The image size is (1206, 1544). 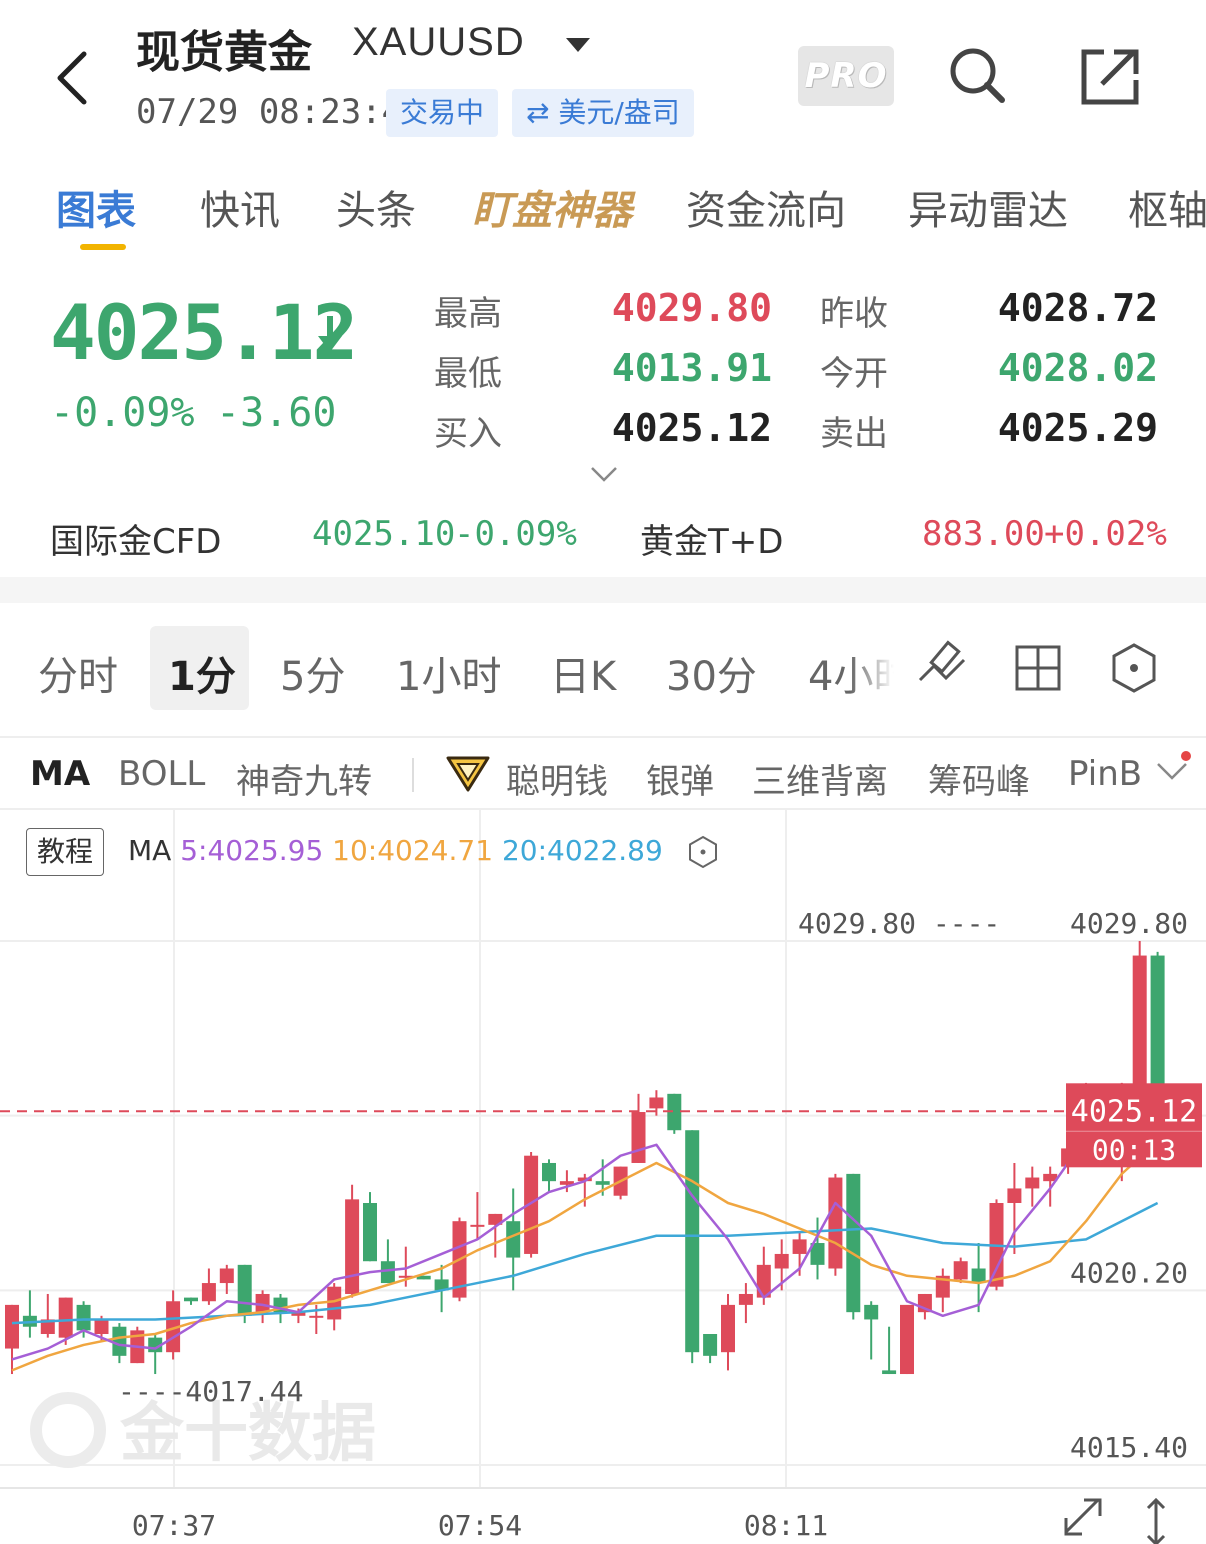 What do you see at coordinates (65, 852) in the screenshot?
I see `tutorial-button: 教程` at bounding box center [65, 852].